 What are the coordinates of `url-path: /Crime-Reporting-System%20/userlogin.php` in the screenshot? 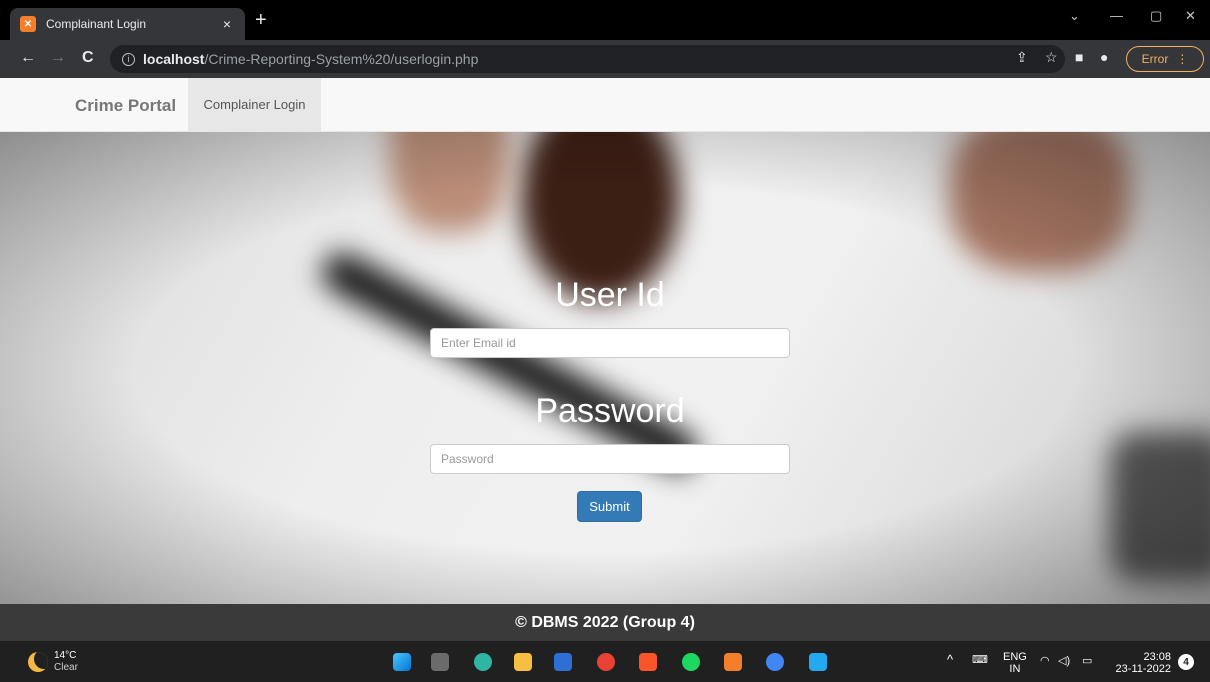 It's located at (341, 59).